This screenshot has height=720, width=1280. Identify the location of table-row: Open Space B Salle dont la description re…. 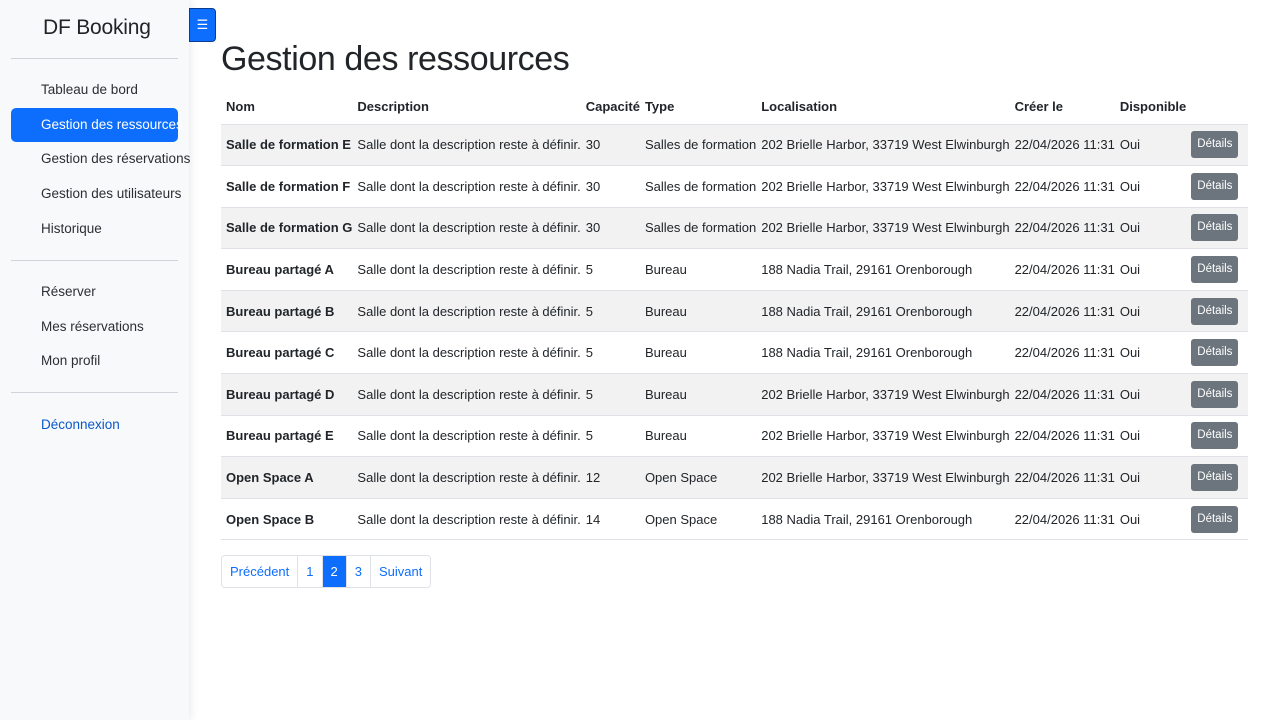
(735, 519).